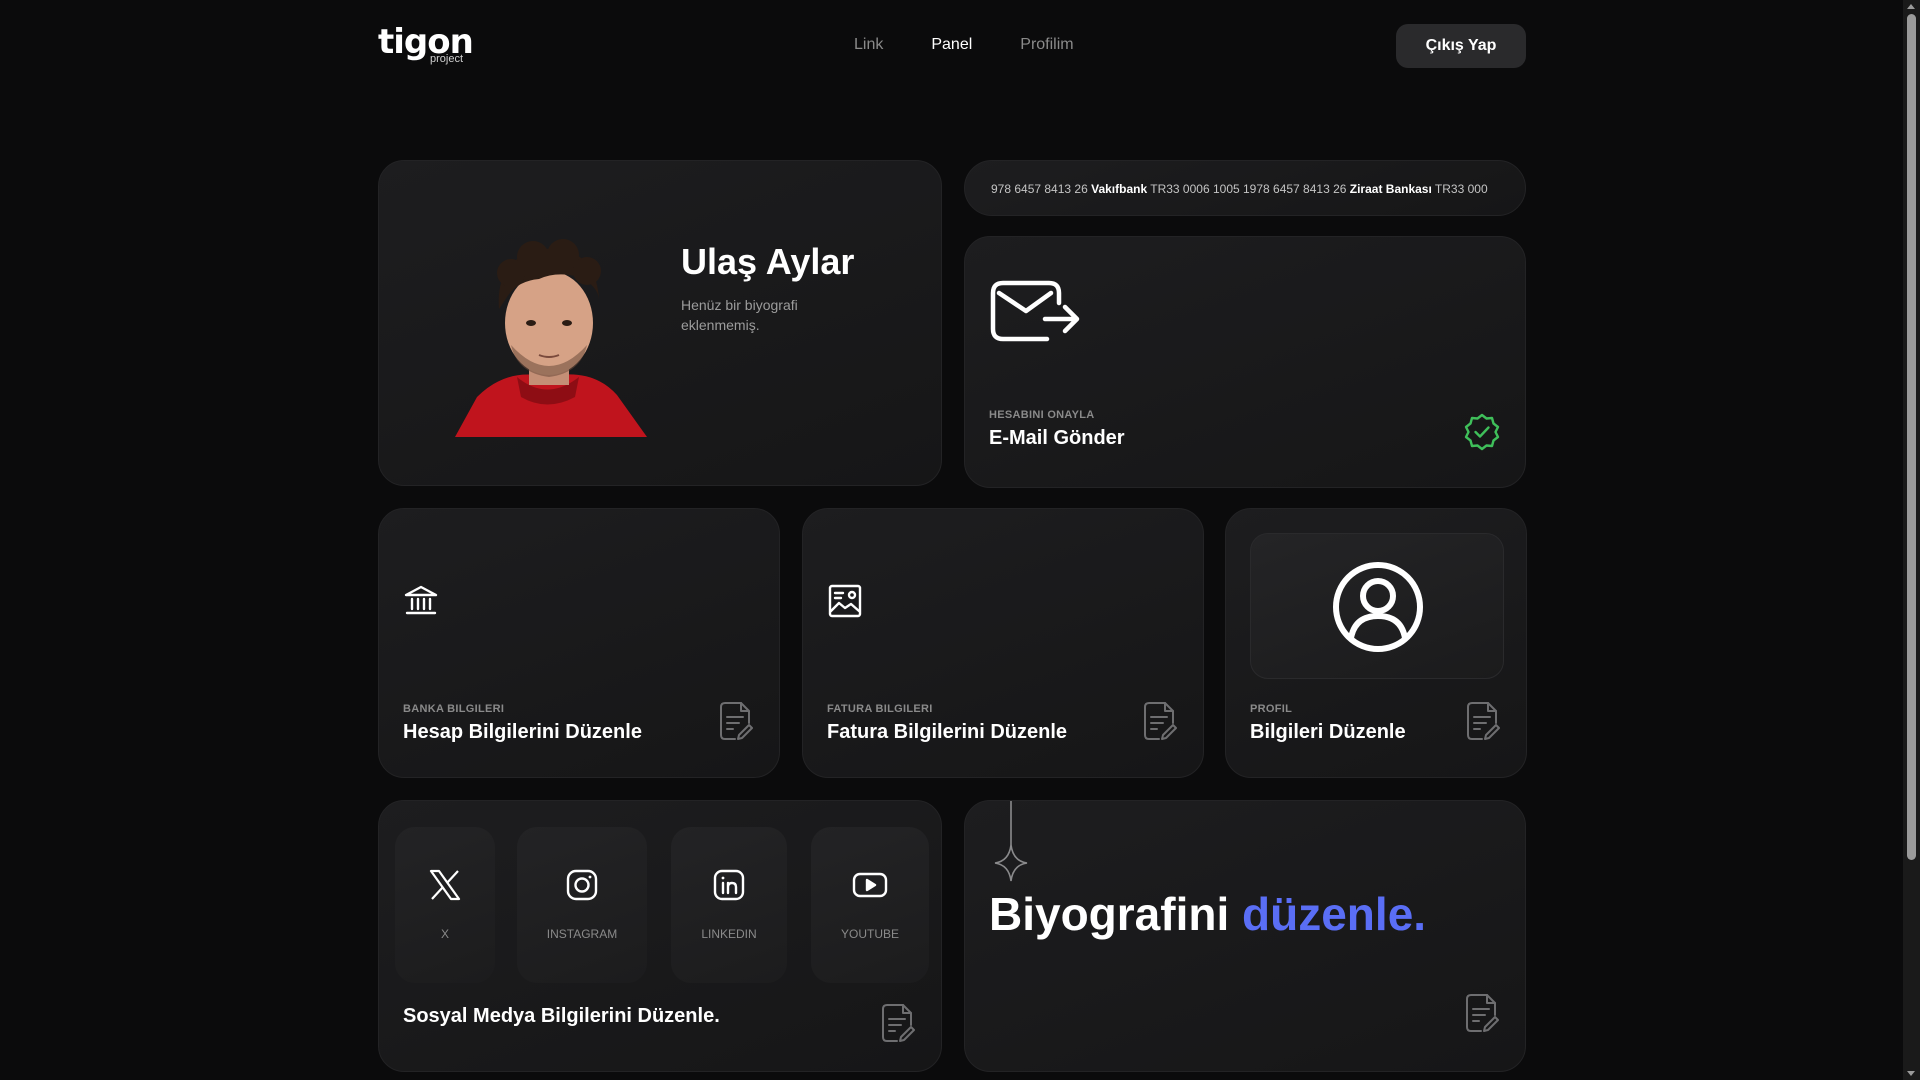  Describe the element at coordinates (445, 885) in the screenshot. I see `x-icon` at that location.